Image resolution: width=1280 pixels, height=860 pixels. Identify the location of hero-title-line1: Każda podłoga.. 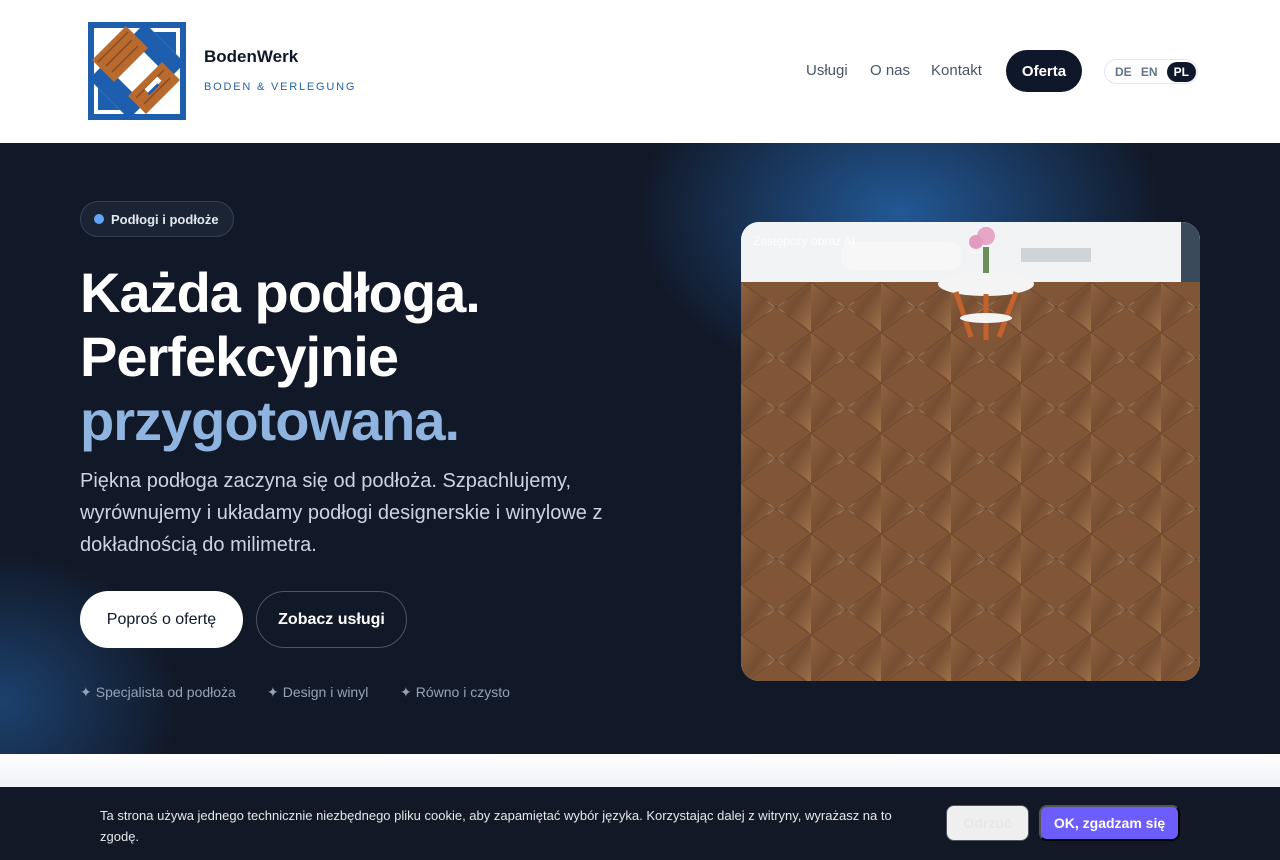
(280, 292).